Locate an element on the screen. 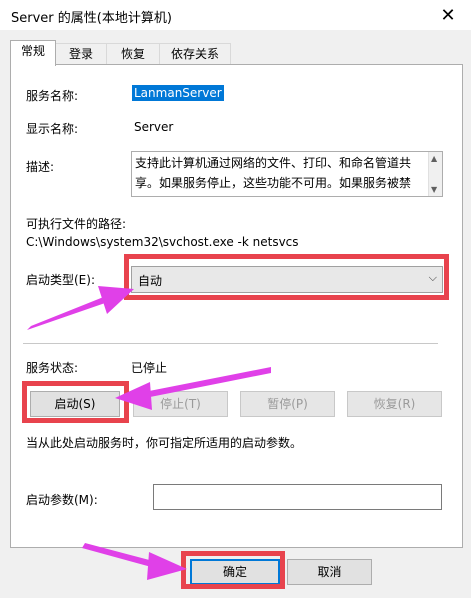 The image size is (471, 598). arrow-to-start-button is located at coordinates (193, 388).